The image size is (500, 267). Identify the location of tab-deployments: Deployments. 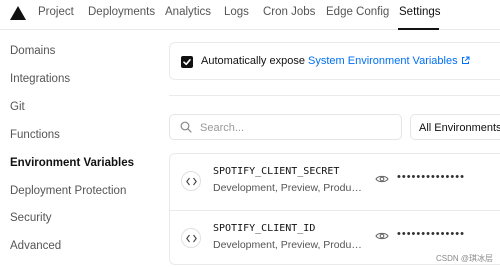
(121, 12).